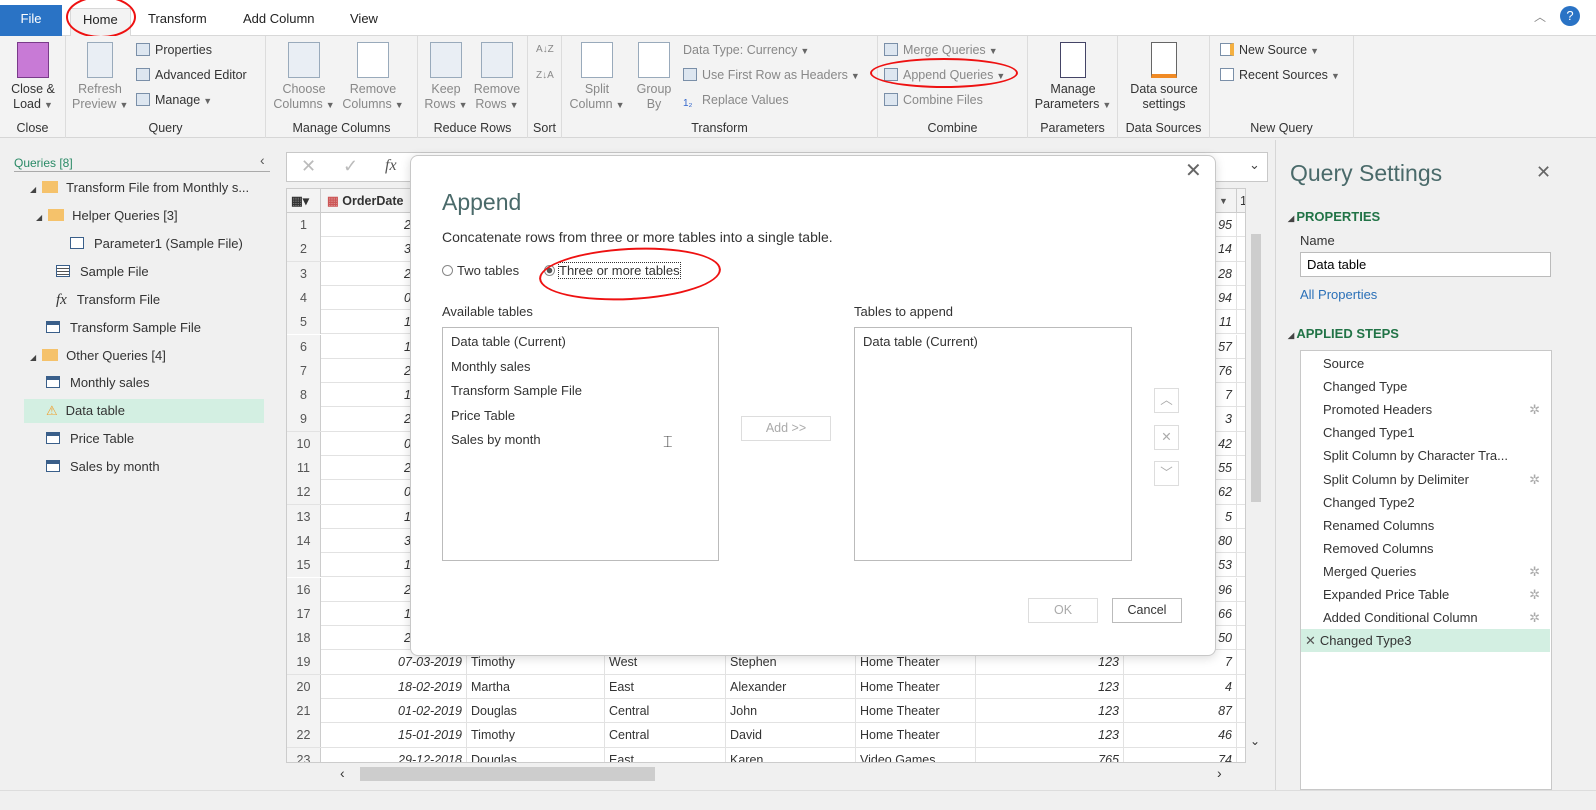 This screenshot has height=810, width=1596. Describe the element at coordinates (304, 565) in the screenshot. I see `row-number: 15` at that location.